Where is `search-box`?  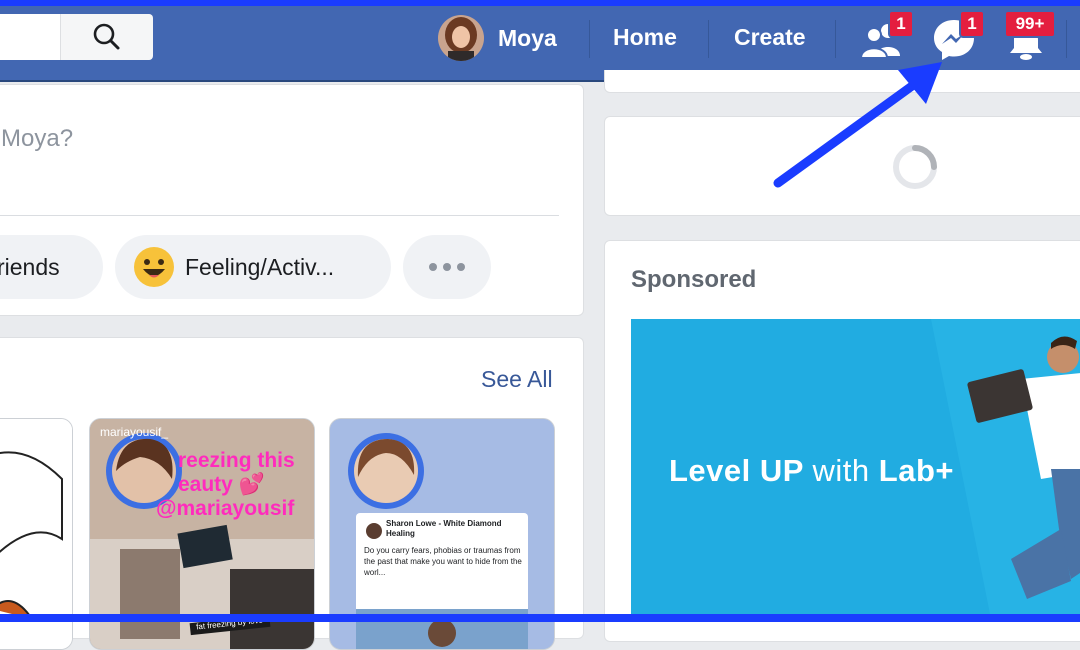
search-box is located at coordinates (76, 37).